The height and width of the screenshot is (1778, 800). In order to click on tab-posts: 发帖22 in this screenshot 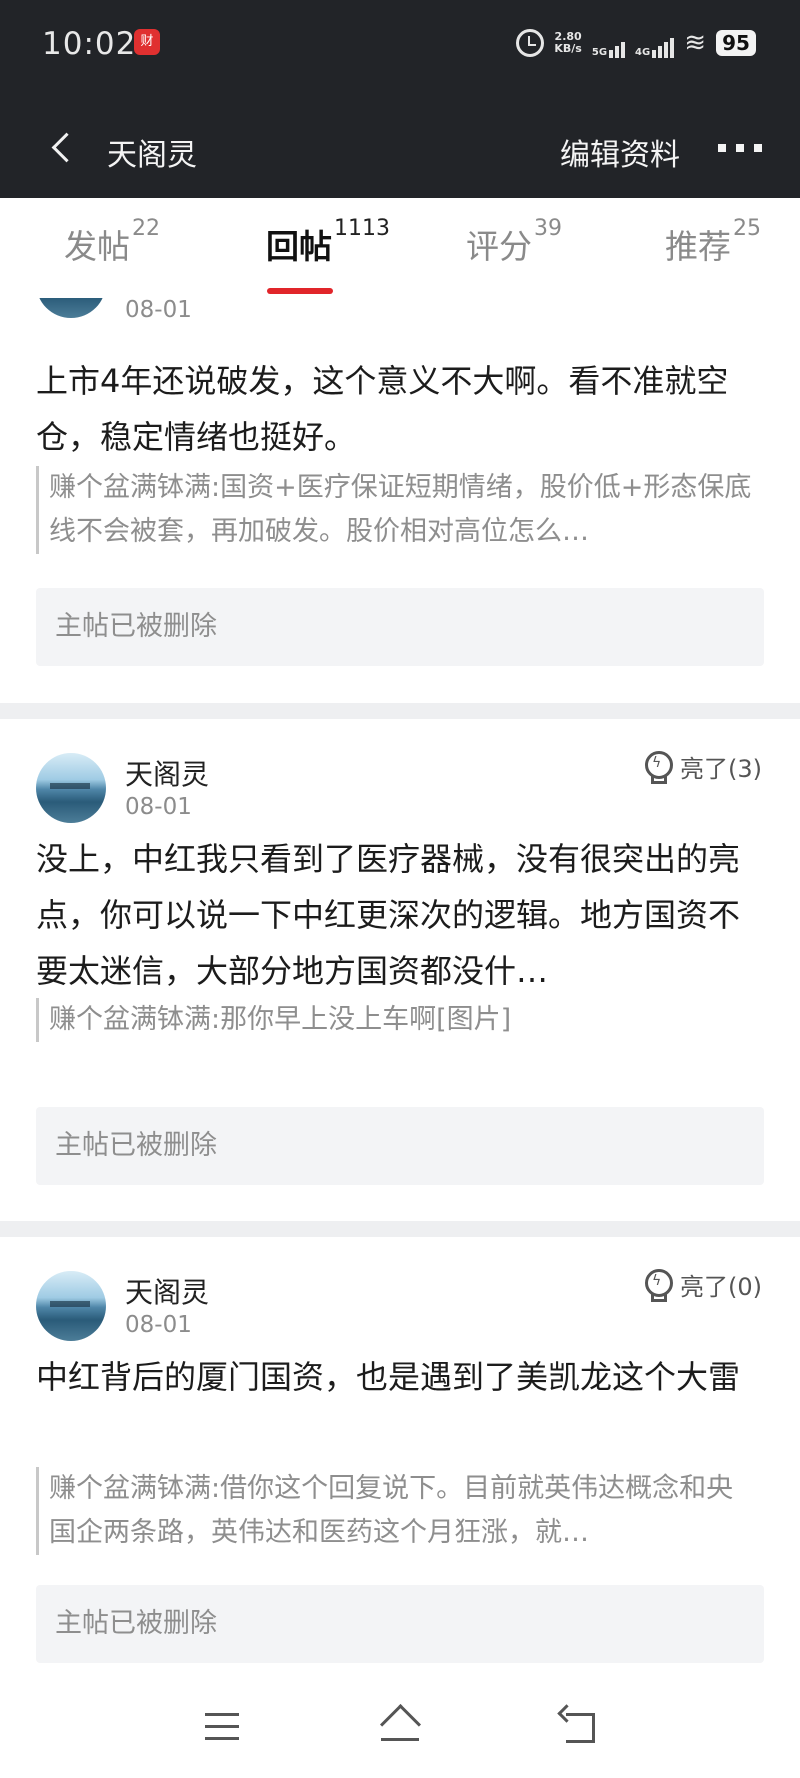, I will do `click(112, 242)`.